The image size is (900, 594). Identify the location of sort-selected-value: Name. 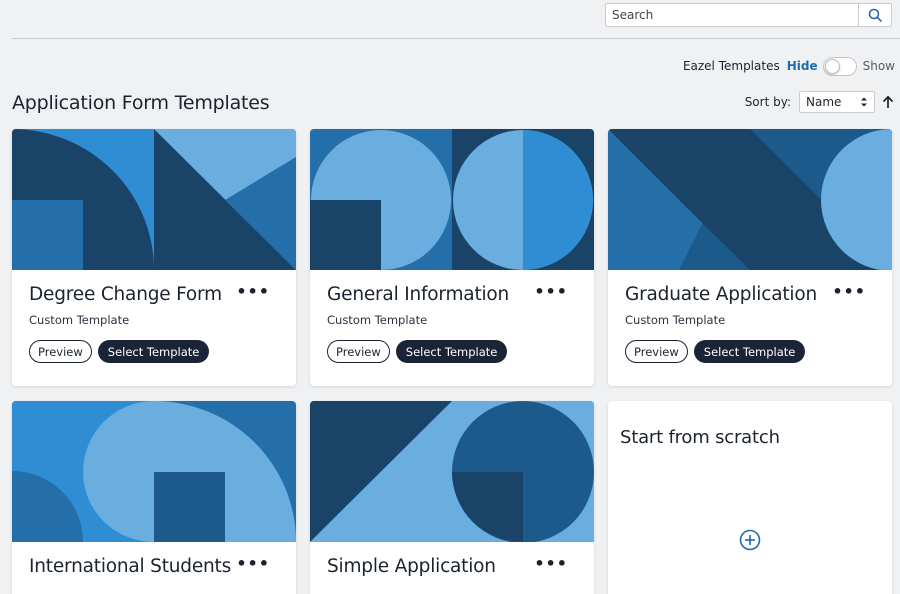
(824, 102).